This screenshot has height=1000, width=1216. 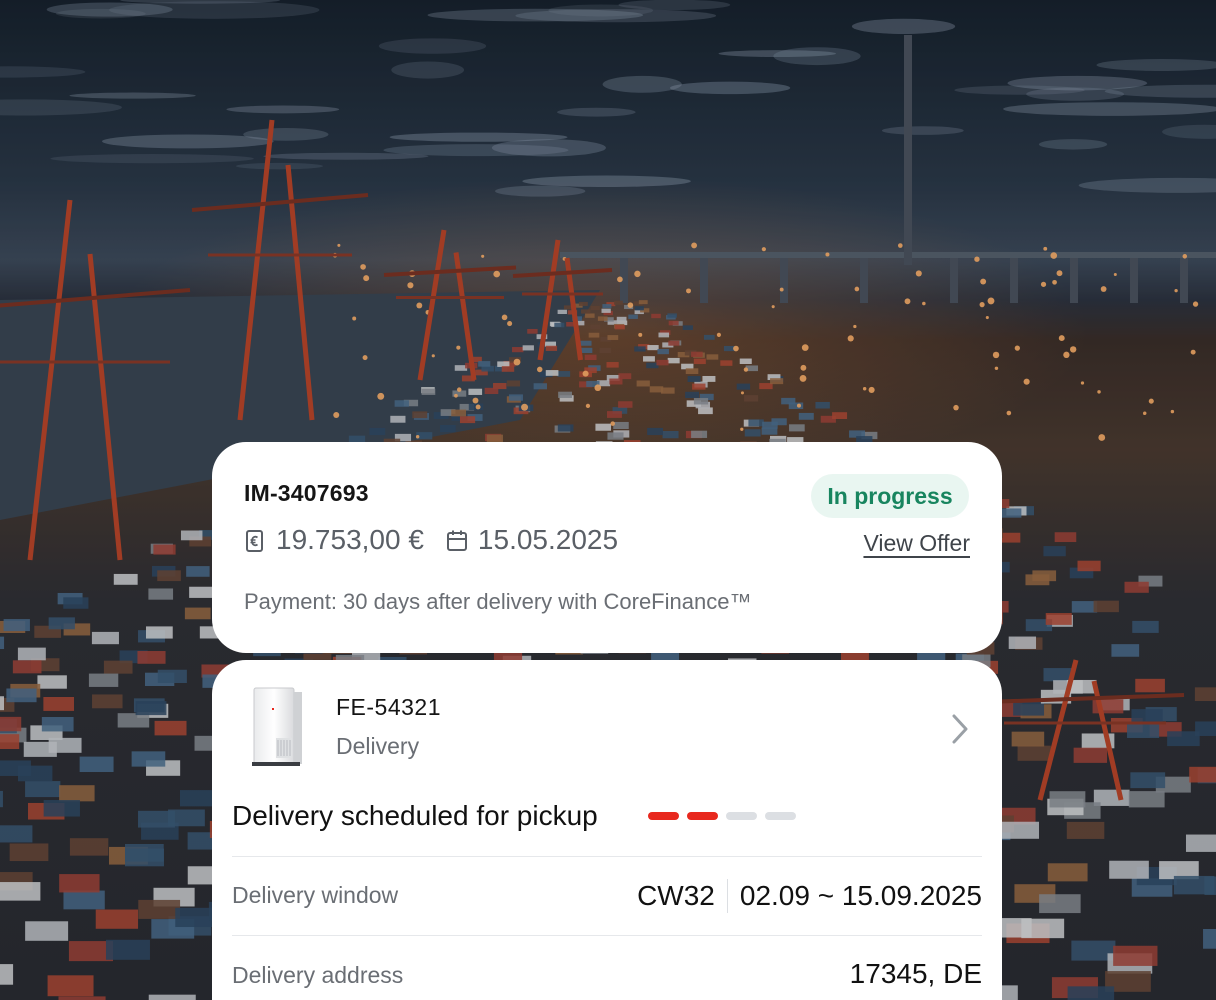 What do you see at coordinates (915, 973) in the screenshot?
I see `delivery-address-value: 17345, DE` at bounding box center [915, 973].